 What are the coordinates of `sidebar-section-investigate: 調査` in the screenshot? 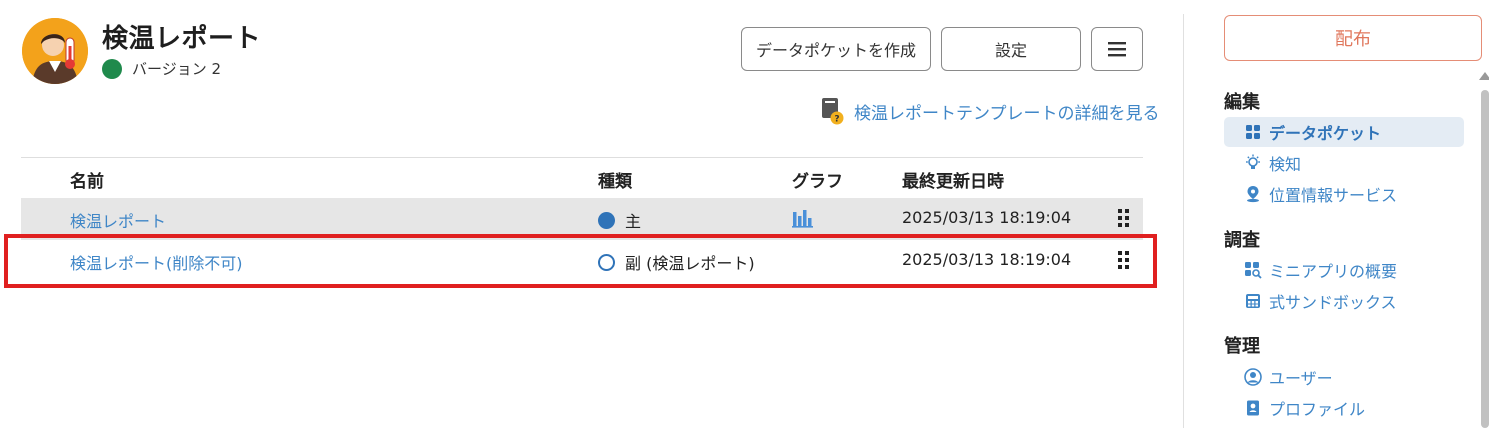 It's located at (1242, 240).